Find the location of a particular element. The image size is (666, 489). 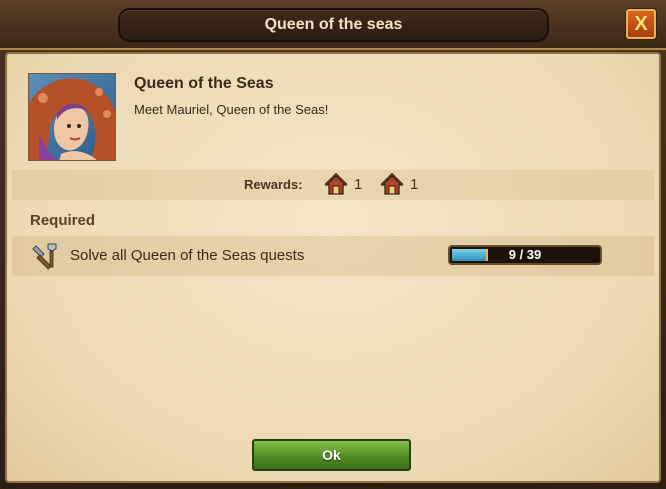

hammer-tools-icon is located at coordinates (45, 256).